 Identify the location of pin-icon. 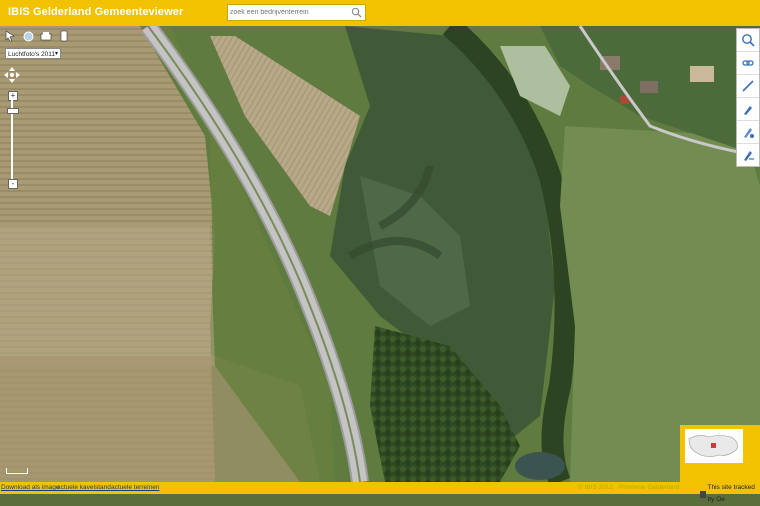
(748, 109).